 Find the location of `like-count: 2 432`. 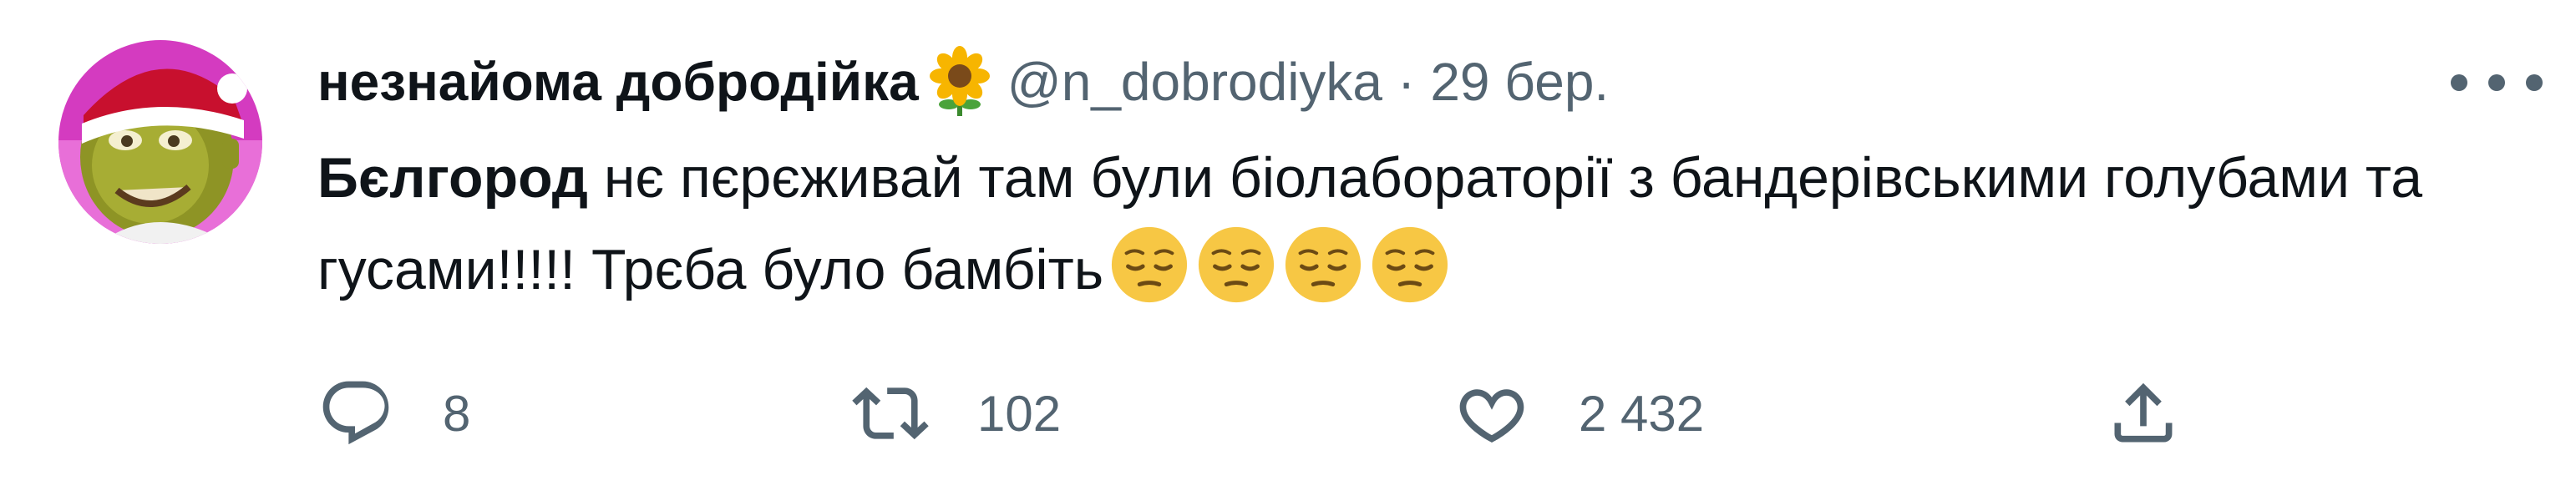

like-count: 2 432 is located at coordinates (1642, 413).